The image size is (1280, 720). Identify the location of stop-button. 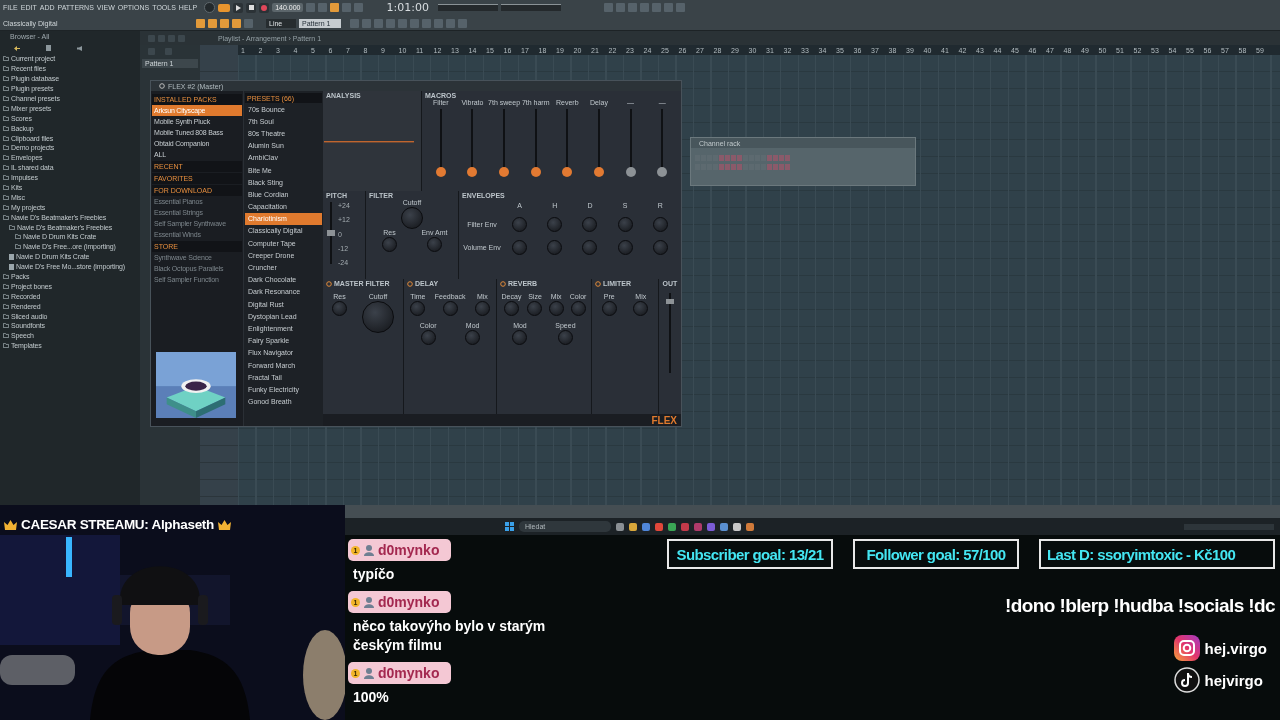
(251, 7).